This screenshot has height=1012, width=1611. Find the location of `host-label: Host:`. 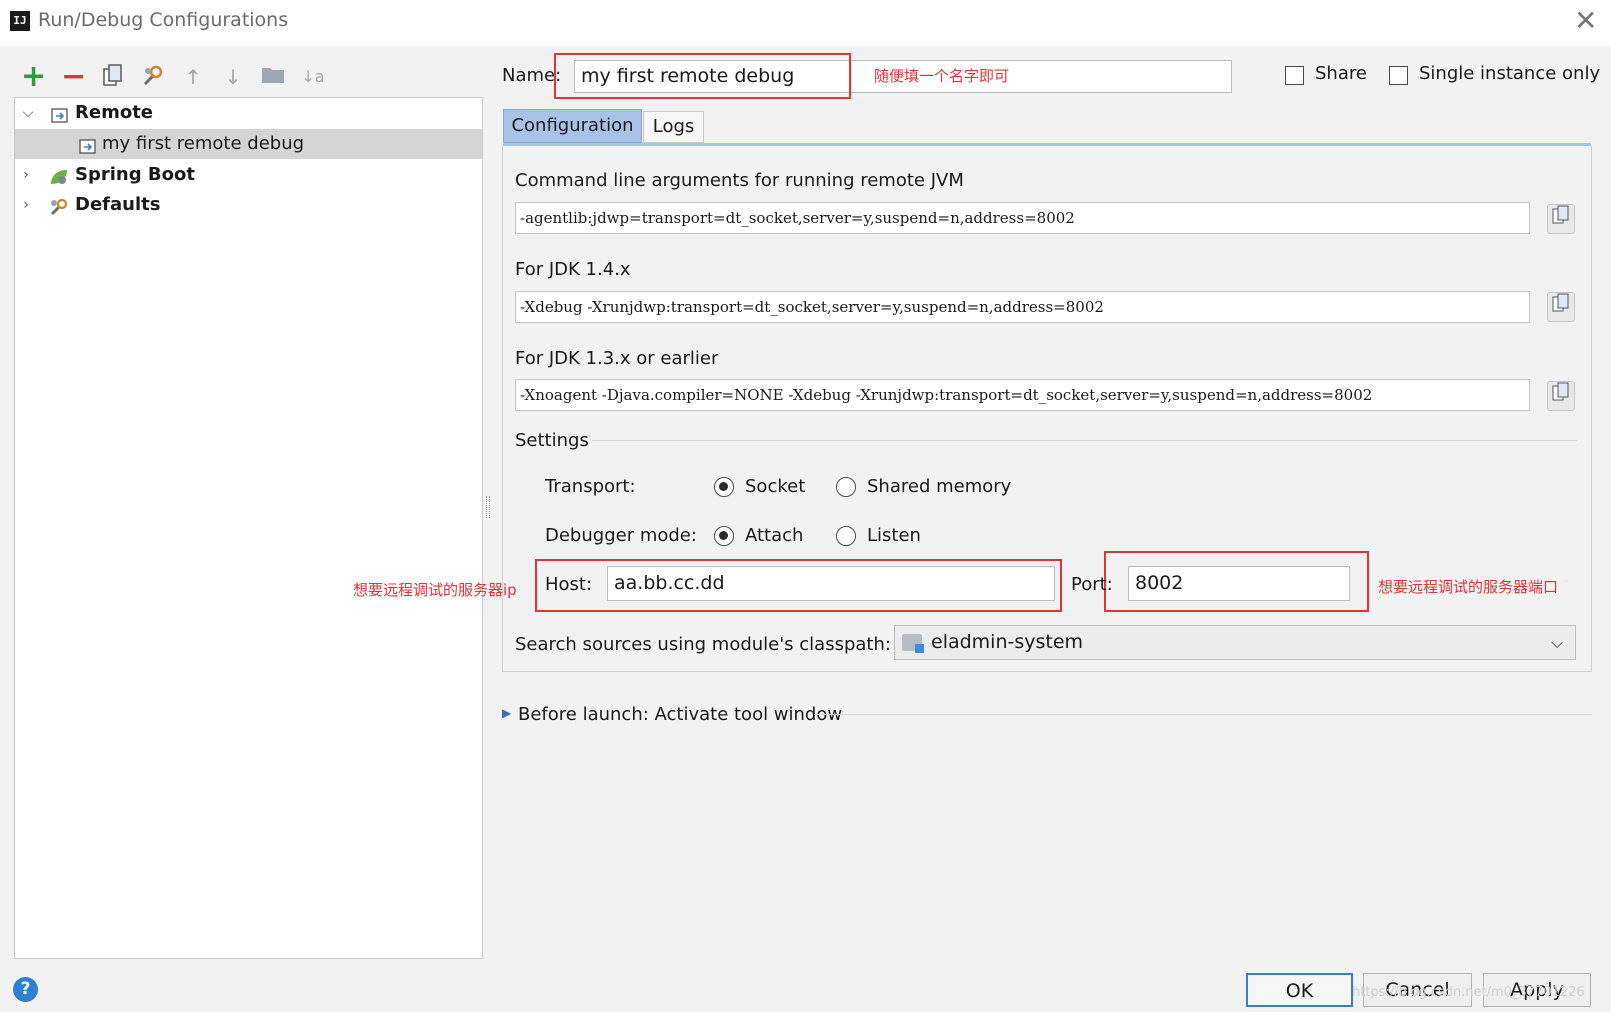

host-label: Host: is located at coordinates (568, 584).